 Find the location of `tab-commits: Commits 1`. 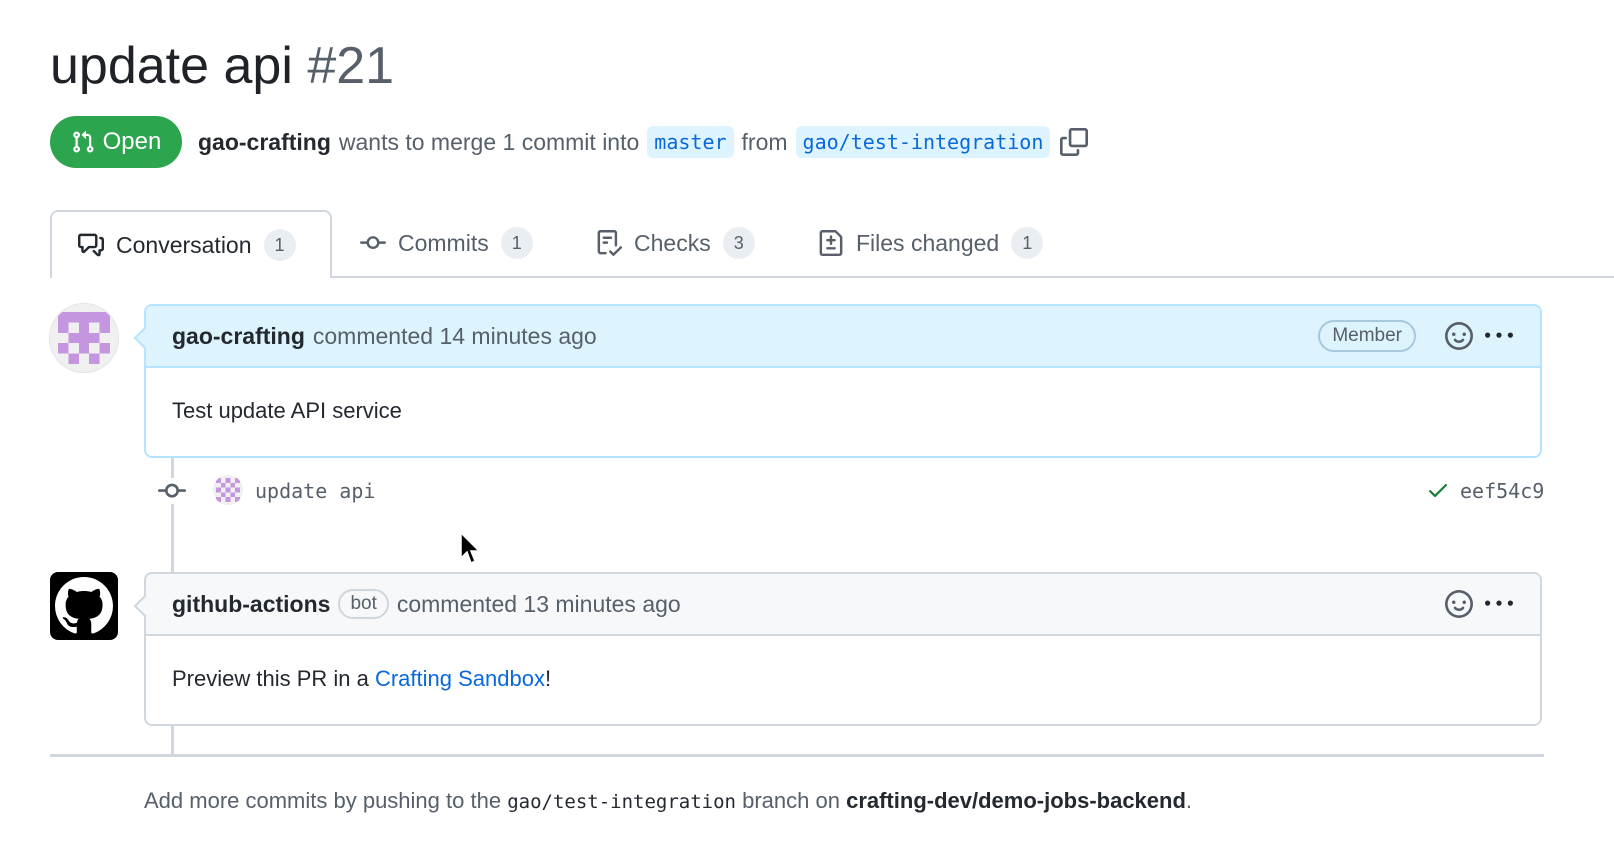

tab-commits: Commits 1 is located at coordinates (446, 243).